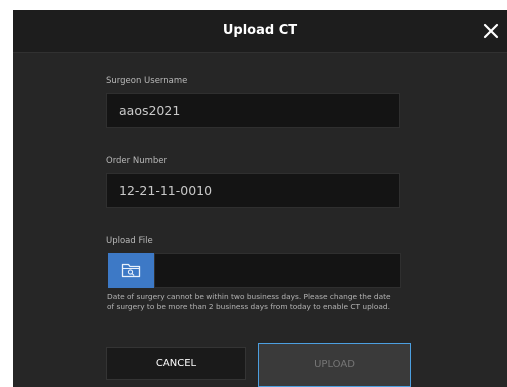 This screenshot has height=387, width=507. What do you see at coordinates (137, 161) in the screenshot?
I see `order-number-label: Order Number` at bounding box center [137, 161].